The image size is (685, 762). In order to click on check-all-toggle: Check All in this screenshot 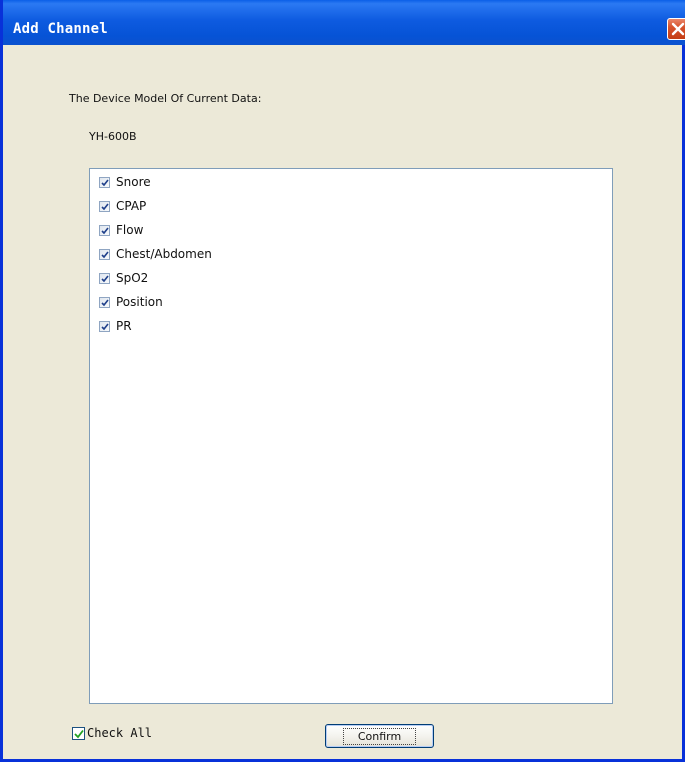, I will do `click(112, 733)`.